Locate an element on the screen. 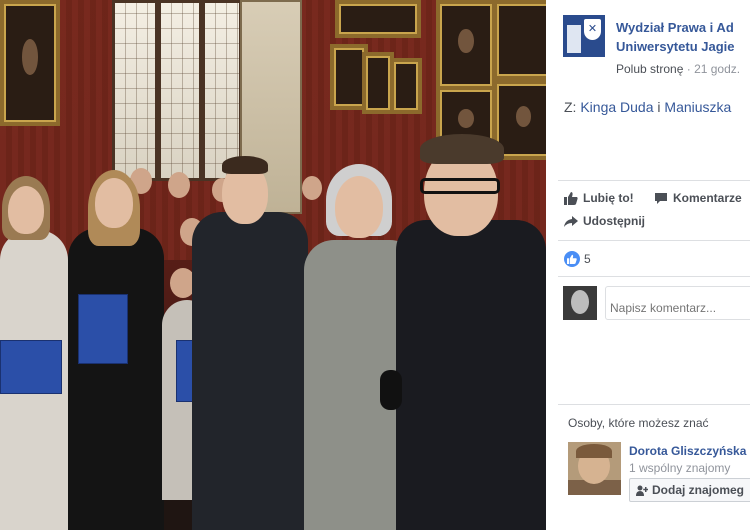  post-authors: Z: Kinga Duda i Maniuszka is located at coordinates (647, 107).